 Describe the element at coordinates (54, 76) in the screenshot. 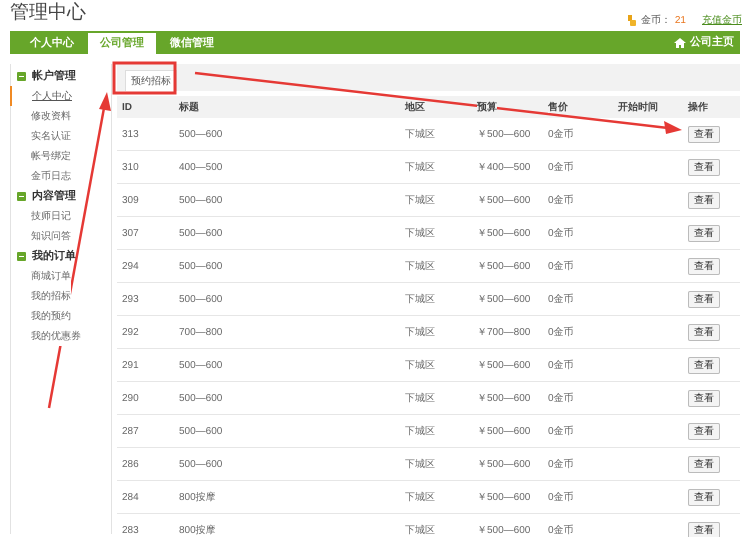

I see `sidebar-group-title: 帐户管理` at that location.